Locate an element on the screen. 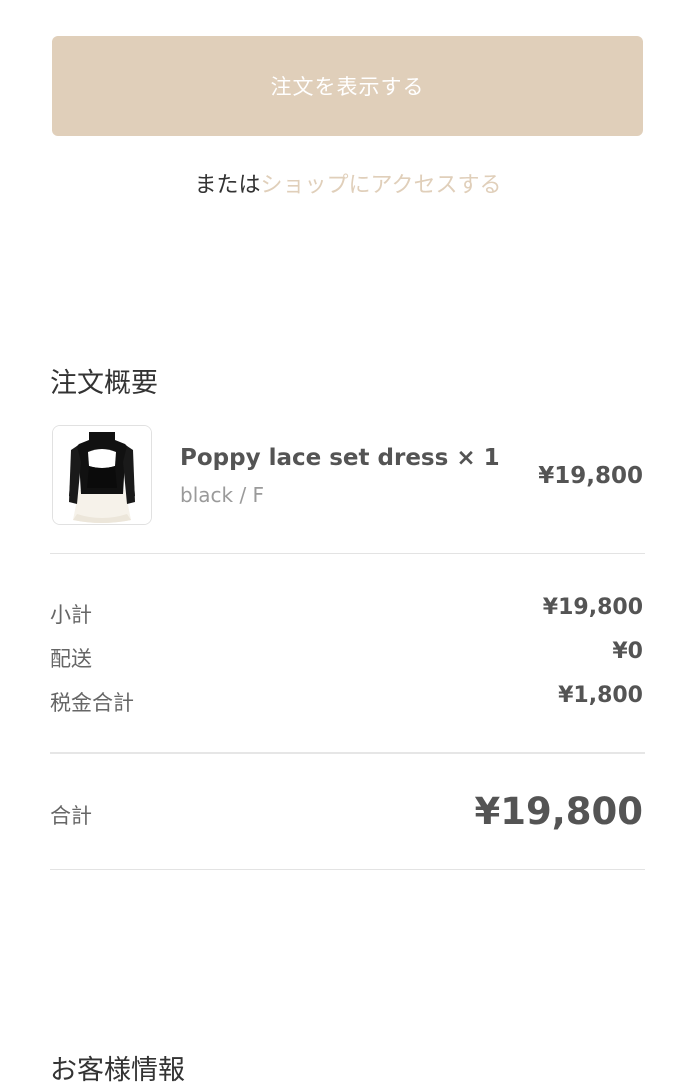 This screenshot has height=1087, width=696. customer-info-title: お客様情報 is located at coordinates (117, 1071).